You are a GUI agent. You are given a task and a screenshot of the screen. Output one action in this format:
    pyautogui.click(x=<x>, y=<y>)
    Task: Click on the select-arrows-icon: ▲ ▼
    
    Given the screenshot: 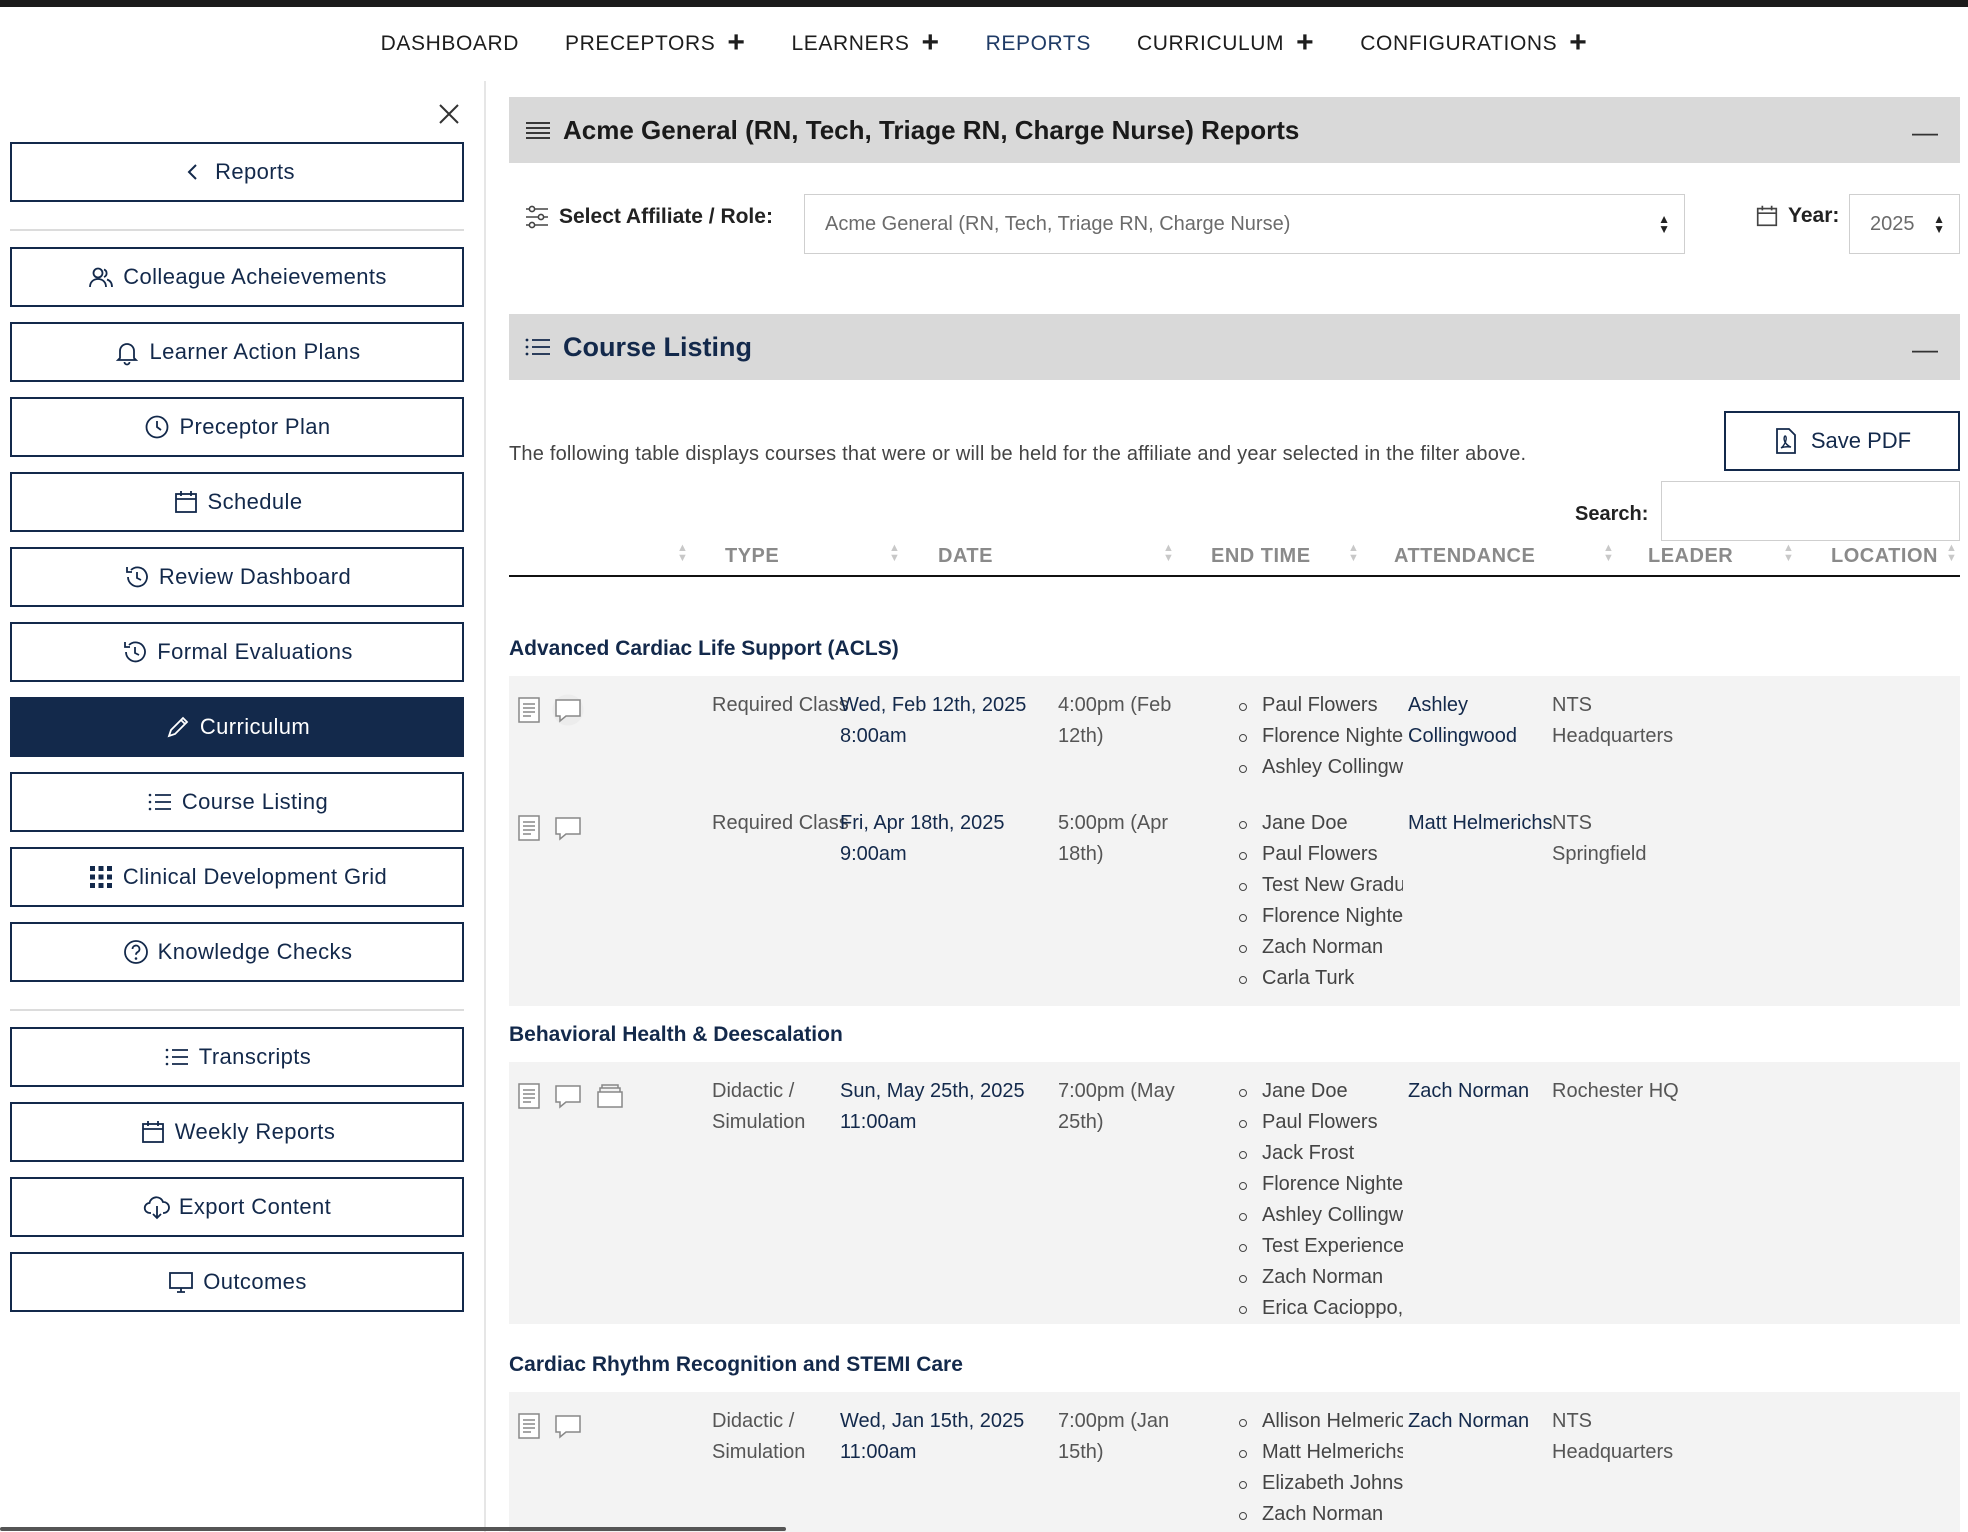 What is the action you would take?
    pyautogui.click(x=1939, y=224)
    